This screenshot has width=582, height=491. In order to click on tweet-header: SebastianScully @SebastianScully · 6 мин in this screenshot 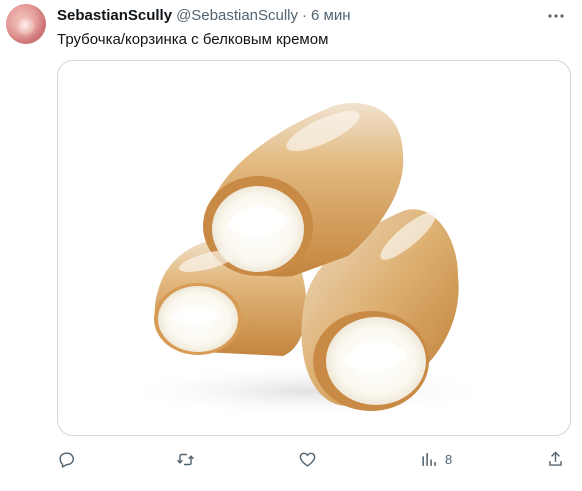, I will do `click(204, 15)`.